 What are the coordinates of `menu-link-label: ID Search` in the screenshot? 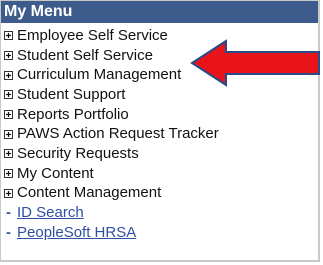 It's located at (50, 213).